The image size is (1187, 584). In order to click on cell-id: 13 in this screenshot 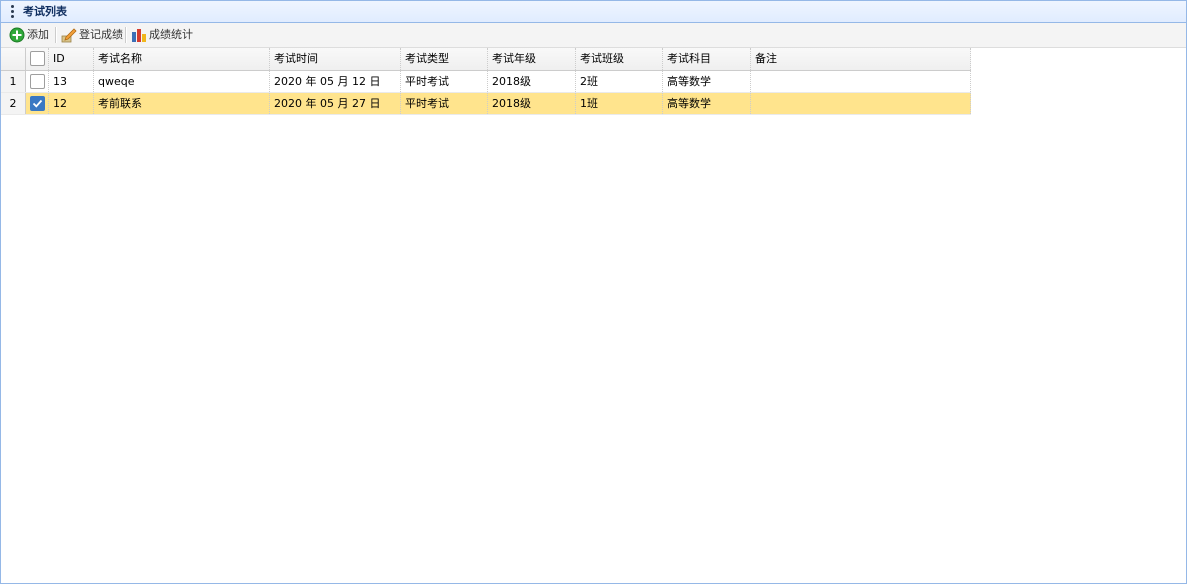, I will do `click(71, 81)`.